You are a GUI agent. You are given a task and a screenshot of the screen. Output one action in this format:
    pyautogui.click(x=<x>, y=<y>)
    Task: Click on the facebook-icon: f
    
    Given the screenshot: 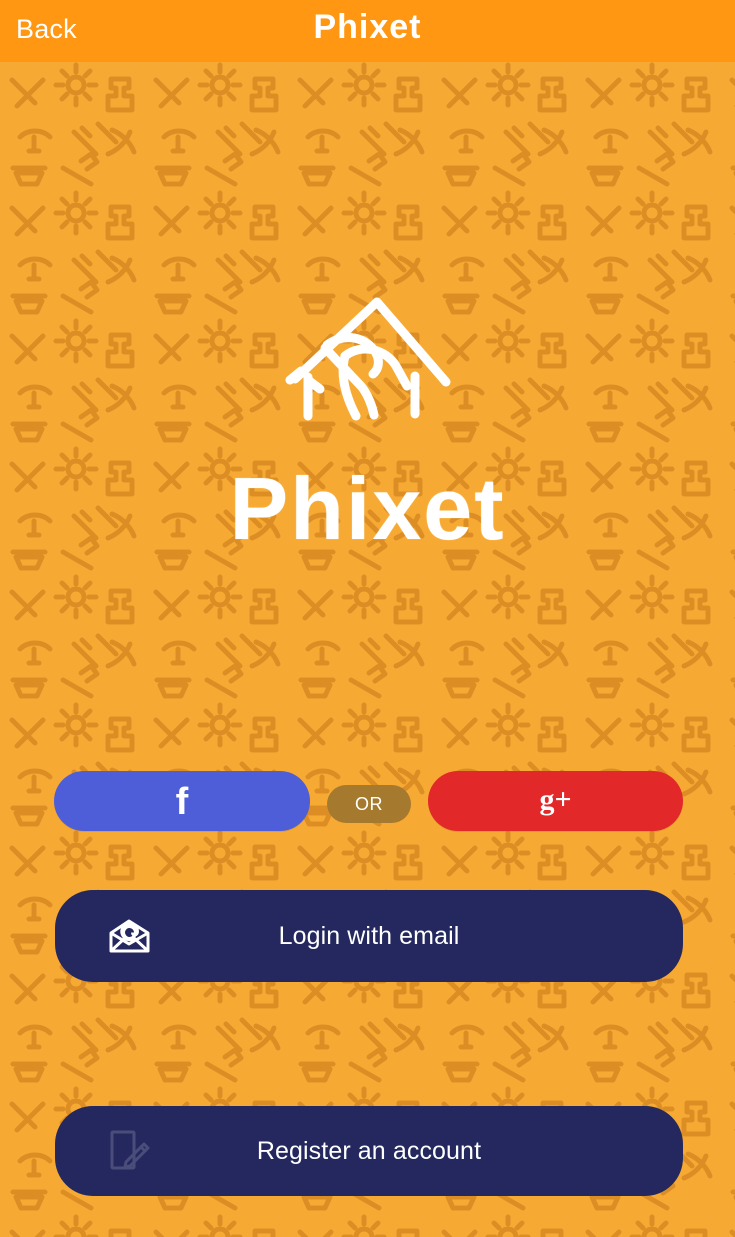 What is the action you would take?
    pyautogui.click(x=182, y=802)
    